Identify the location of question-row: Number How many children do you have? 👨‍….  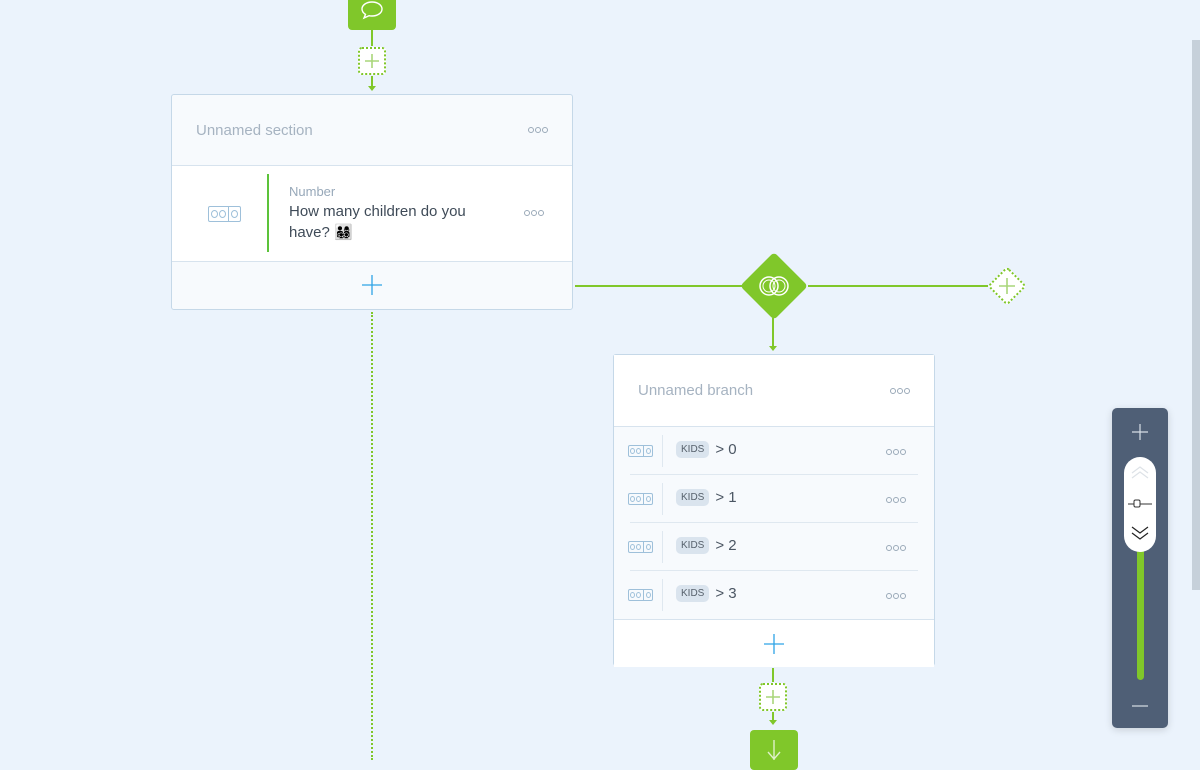
(372, 214).